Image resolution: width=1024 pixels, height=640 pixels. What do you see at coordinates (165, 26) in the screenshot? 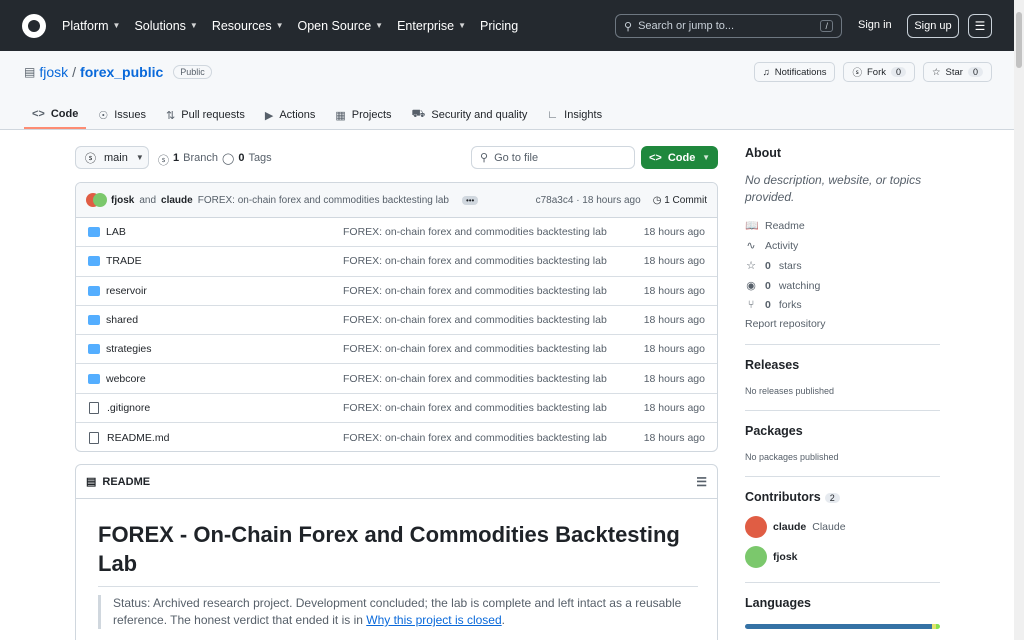
I see `nav-solutions: Solutions ▼` at bounding box center [165, 26].